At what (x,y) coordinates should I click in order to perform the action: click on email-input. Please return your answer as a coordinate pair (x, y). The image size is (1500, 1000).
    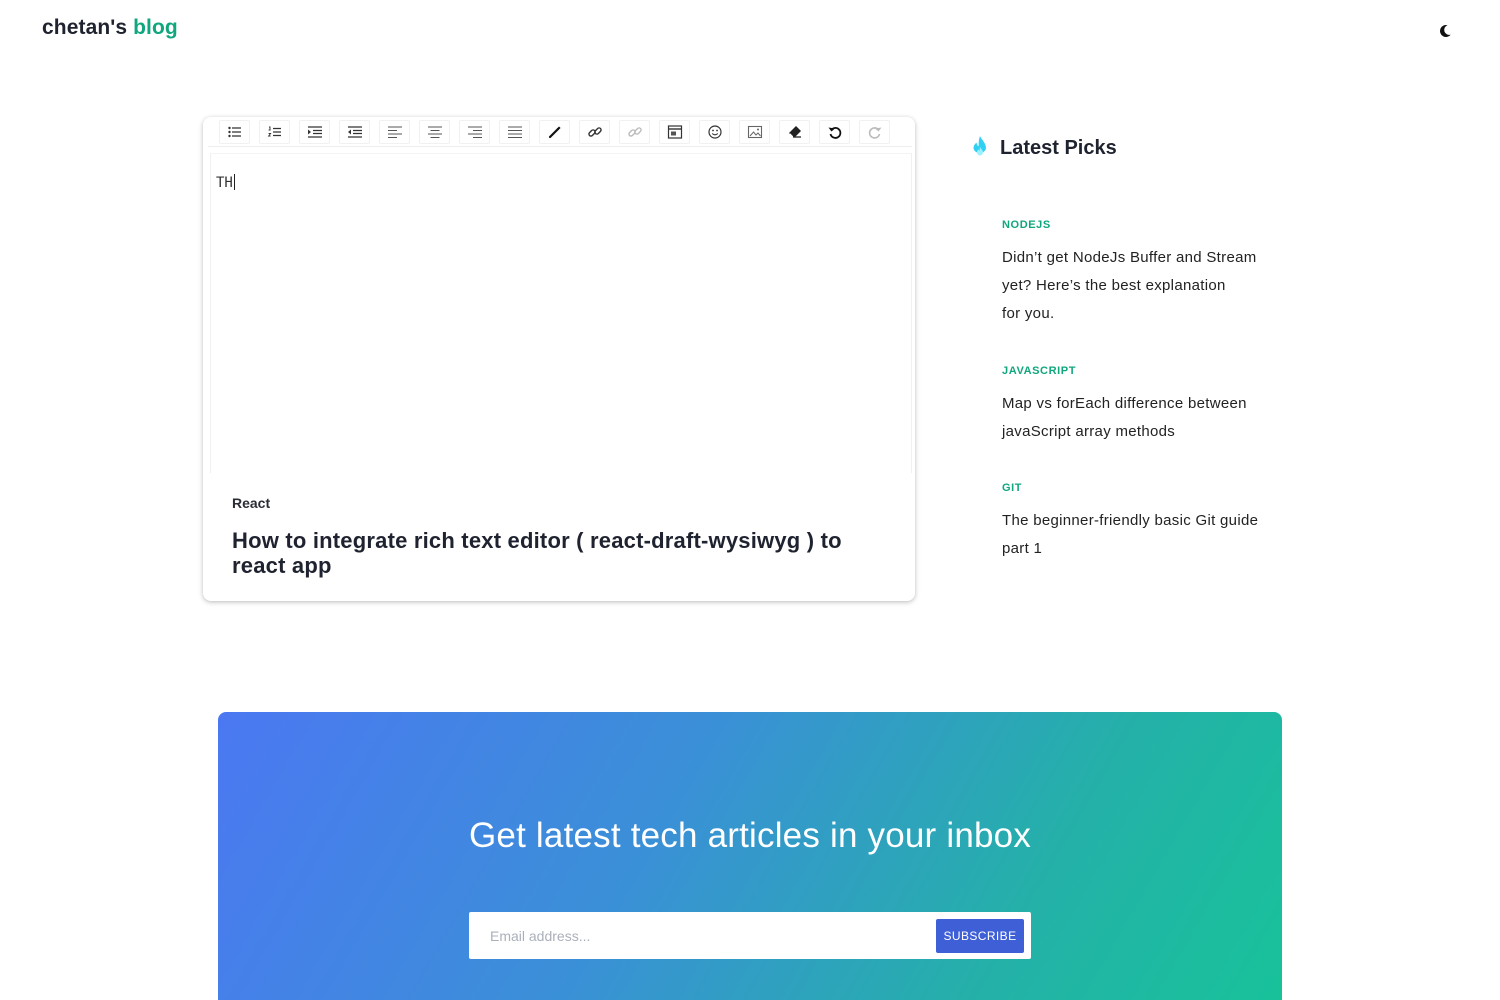
    Looking at the image, I should click on (704, 935).